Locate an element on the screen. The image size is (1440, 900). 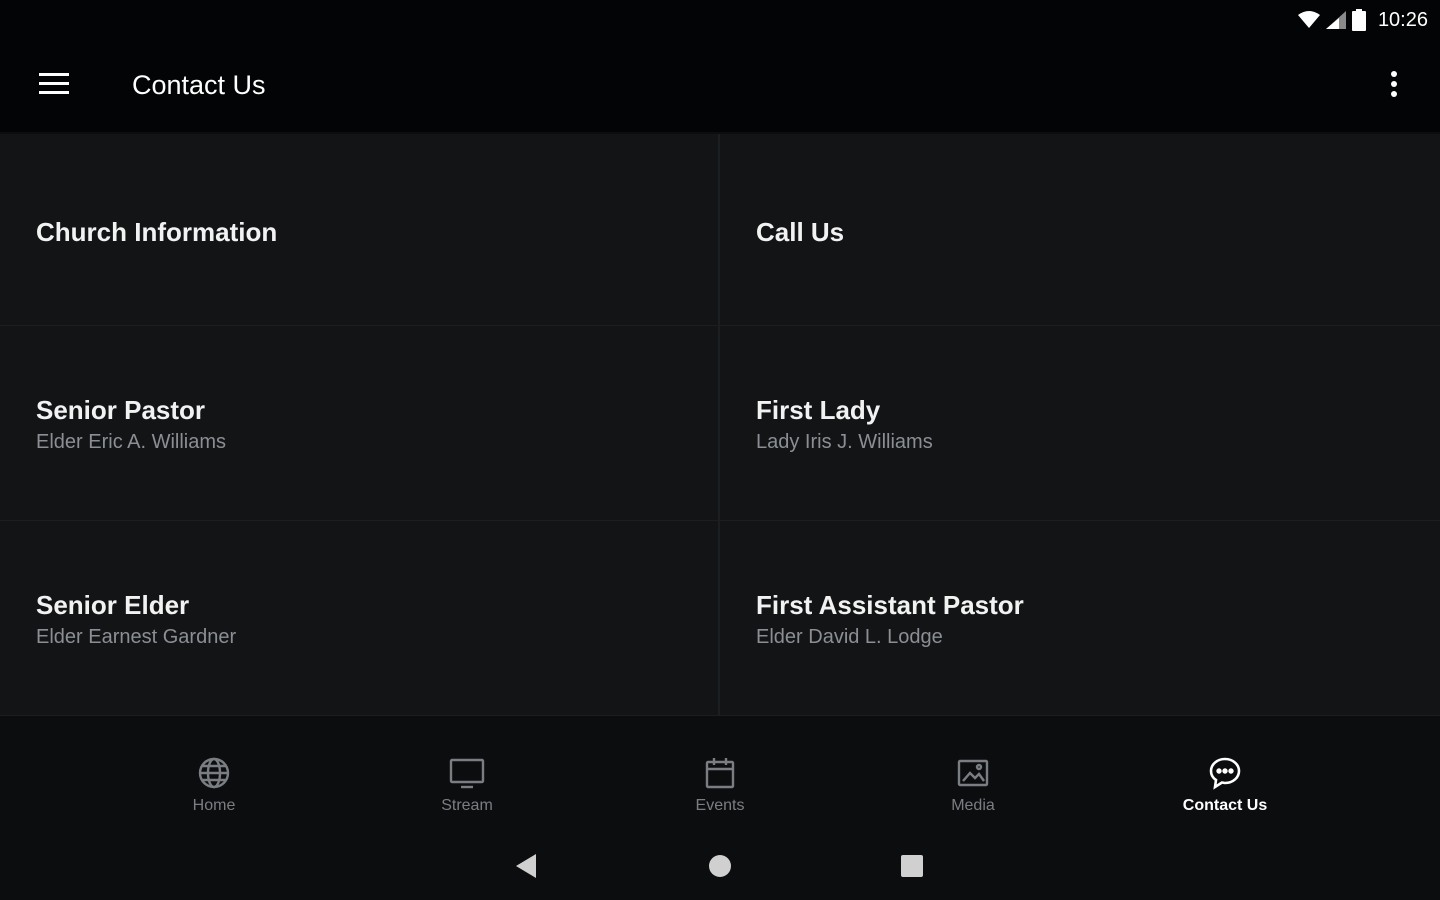
contact-card-title: Church Information is located at coordinates (157, 232).